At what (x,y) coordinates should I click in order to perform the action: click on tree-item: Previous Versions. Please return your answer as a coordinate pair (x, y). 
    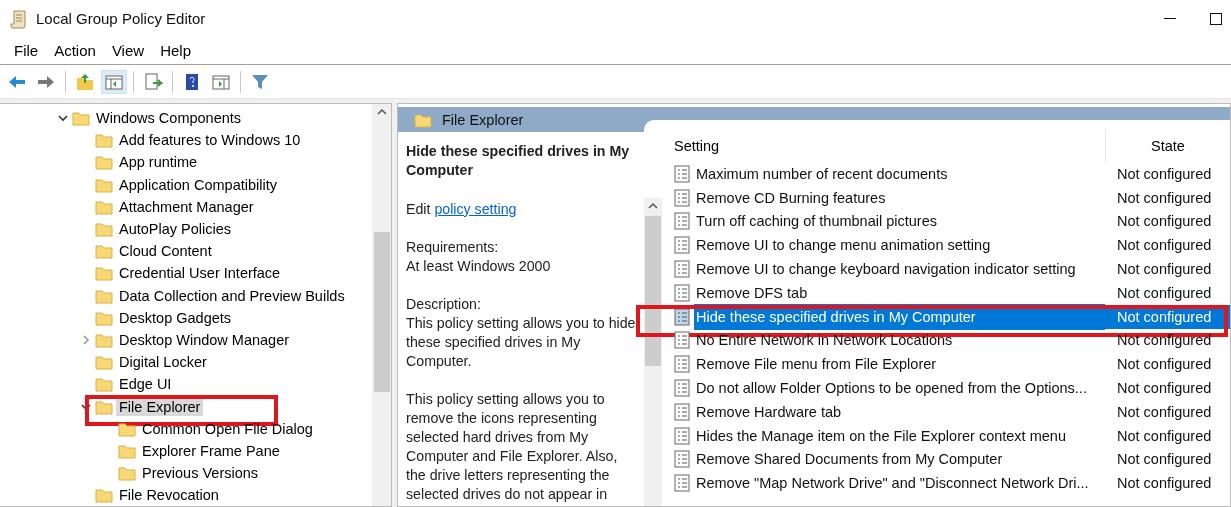
    Looking at the image, I should click on (200, 473).